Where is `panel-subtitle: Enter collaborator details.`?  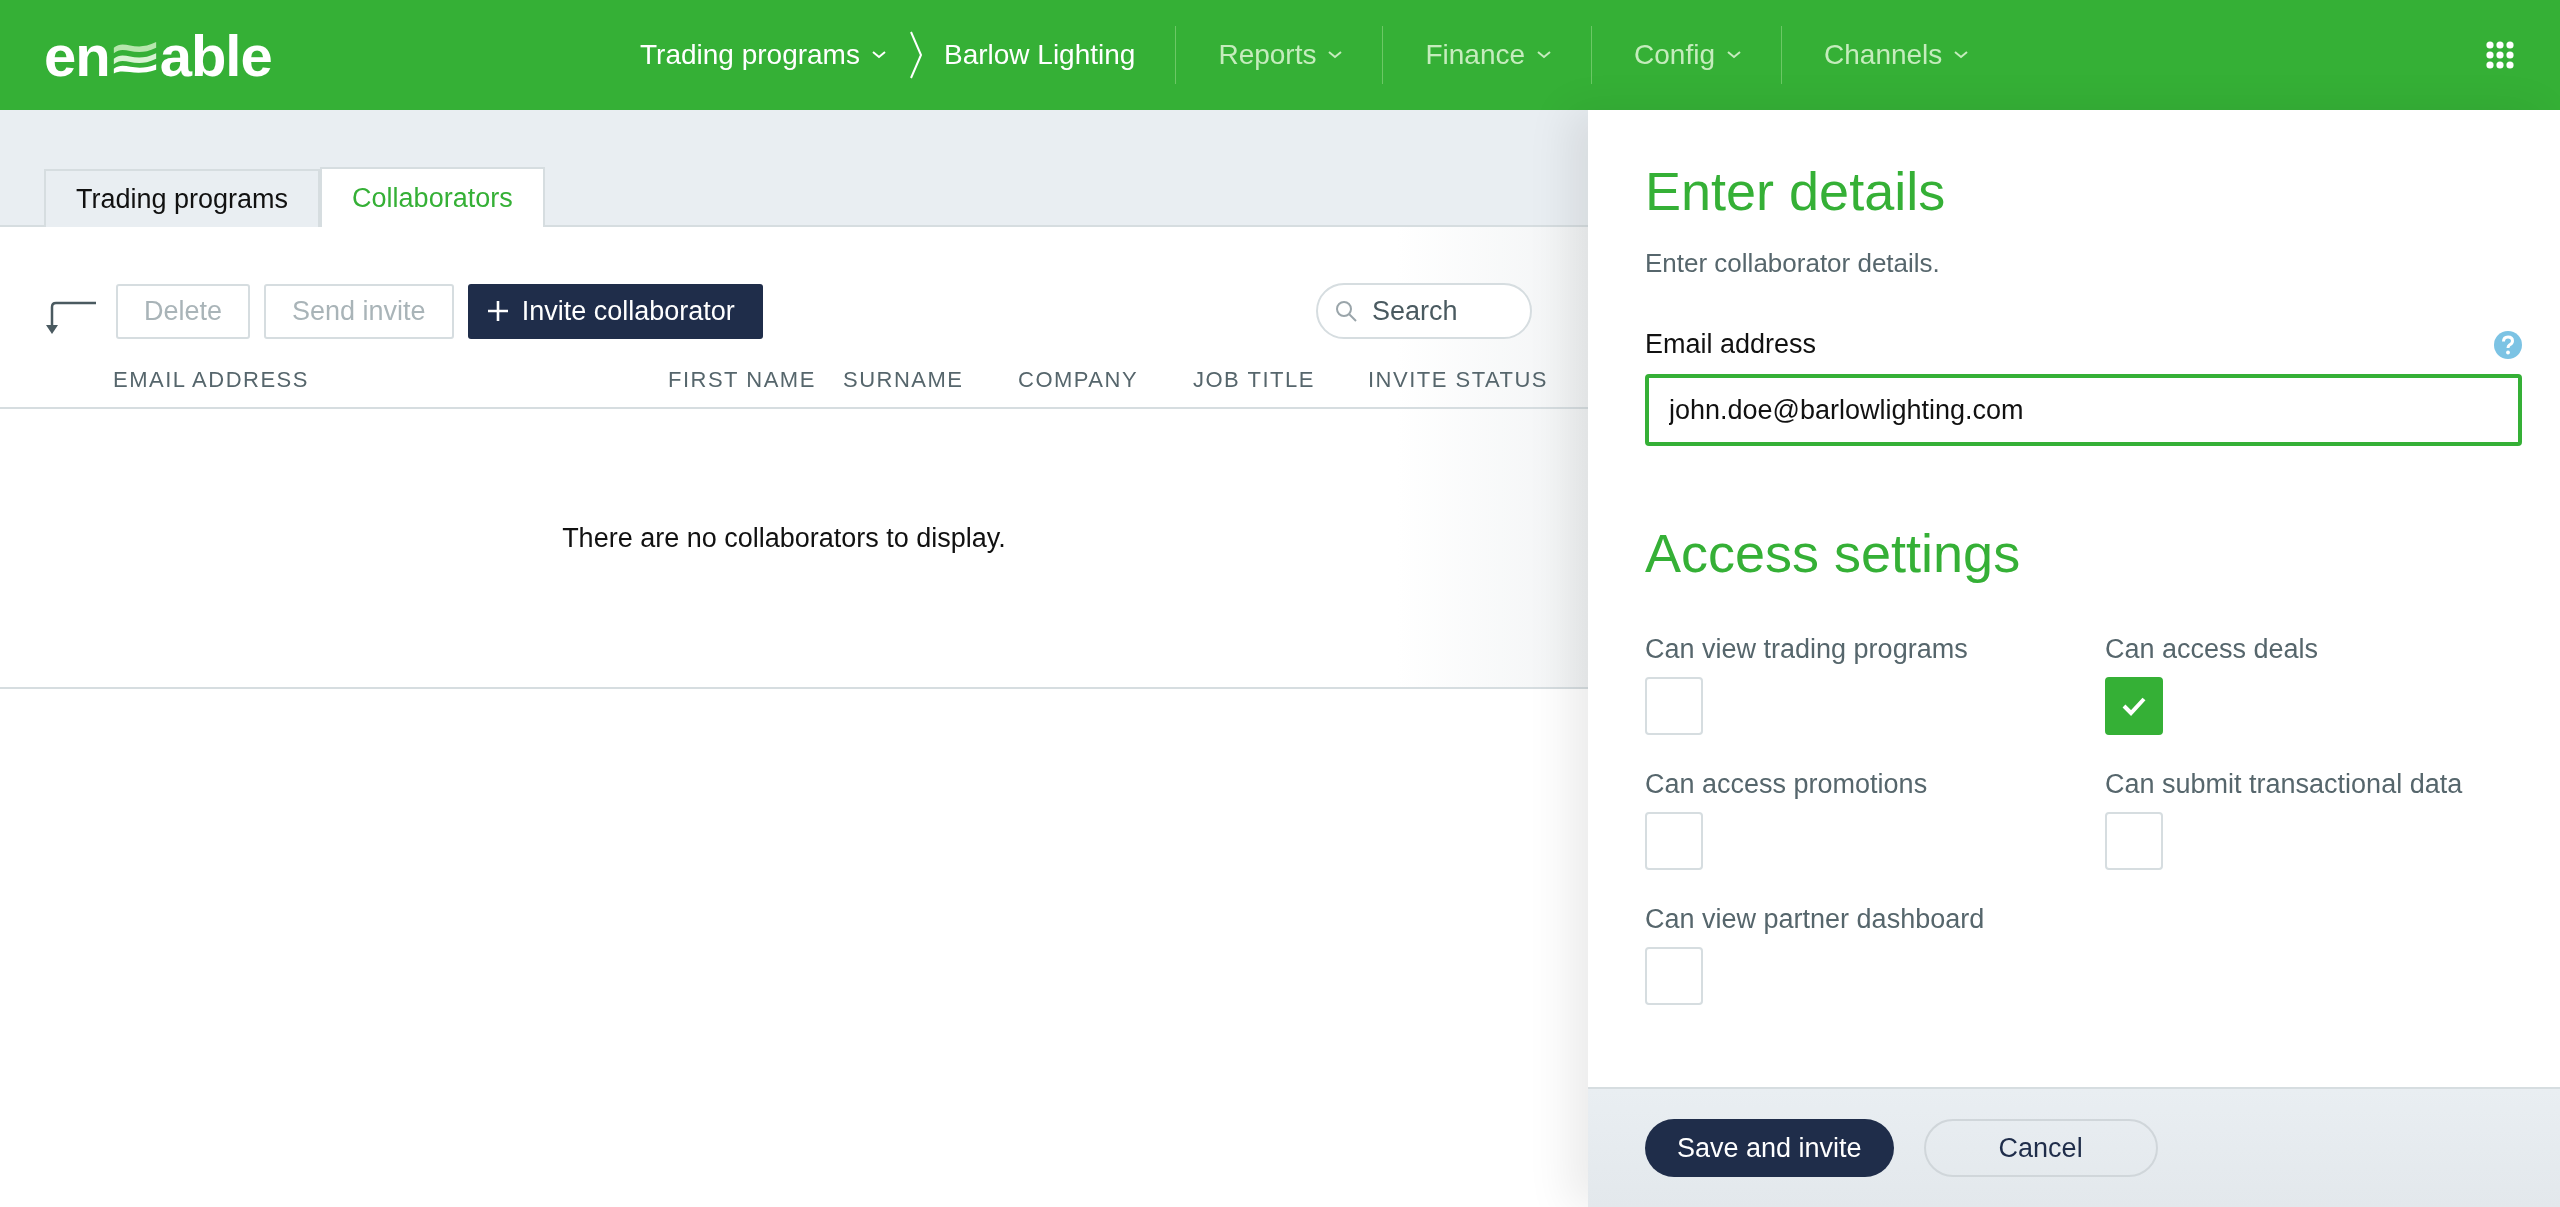
panel-subtitle: Enter collaborator details. is located at coordinates (1793, 263).